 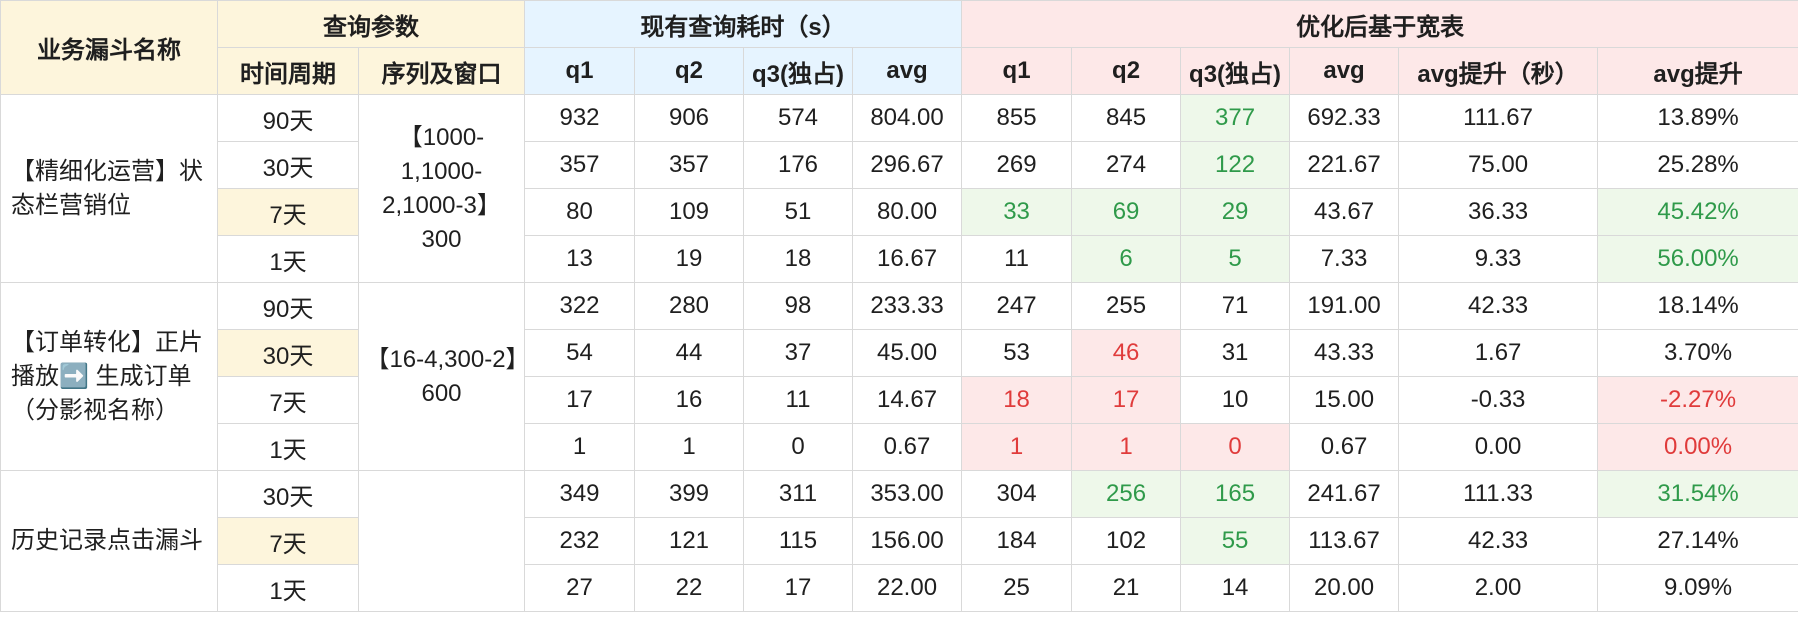 I want to click on opt-q2-cell: 46, so click(x=1126, y=353).